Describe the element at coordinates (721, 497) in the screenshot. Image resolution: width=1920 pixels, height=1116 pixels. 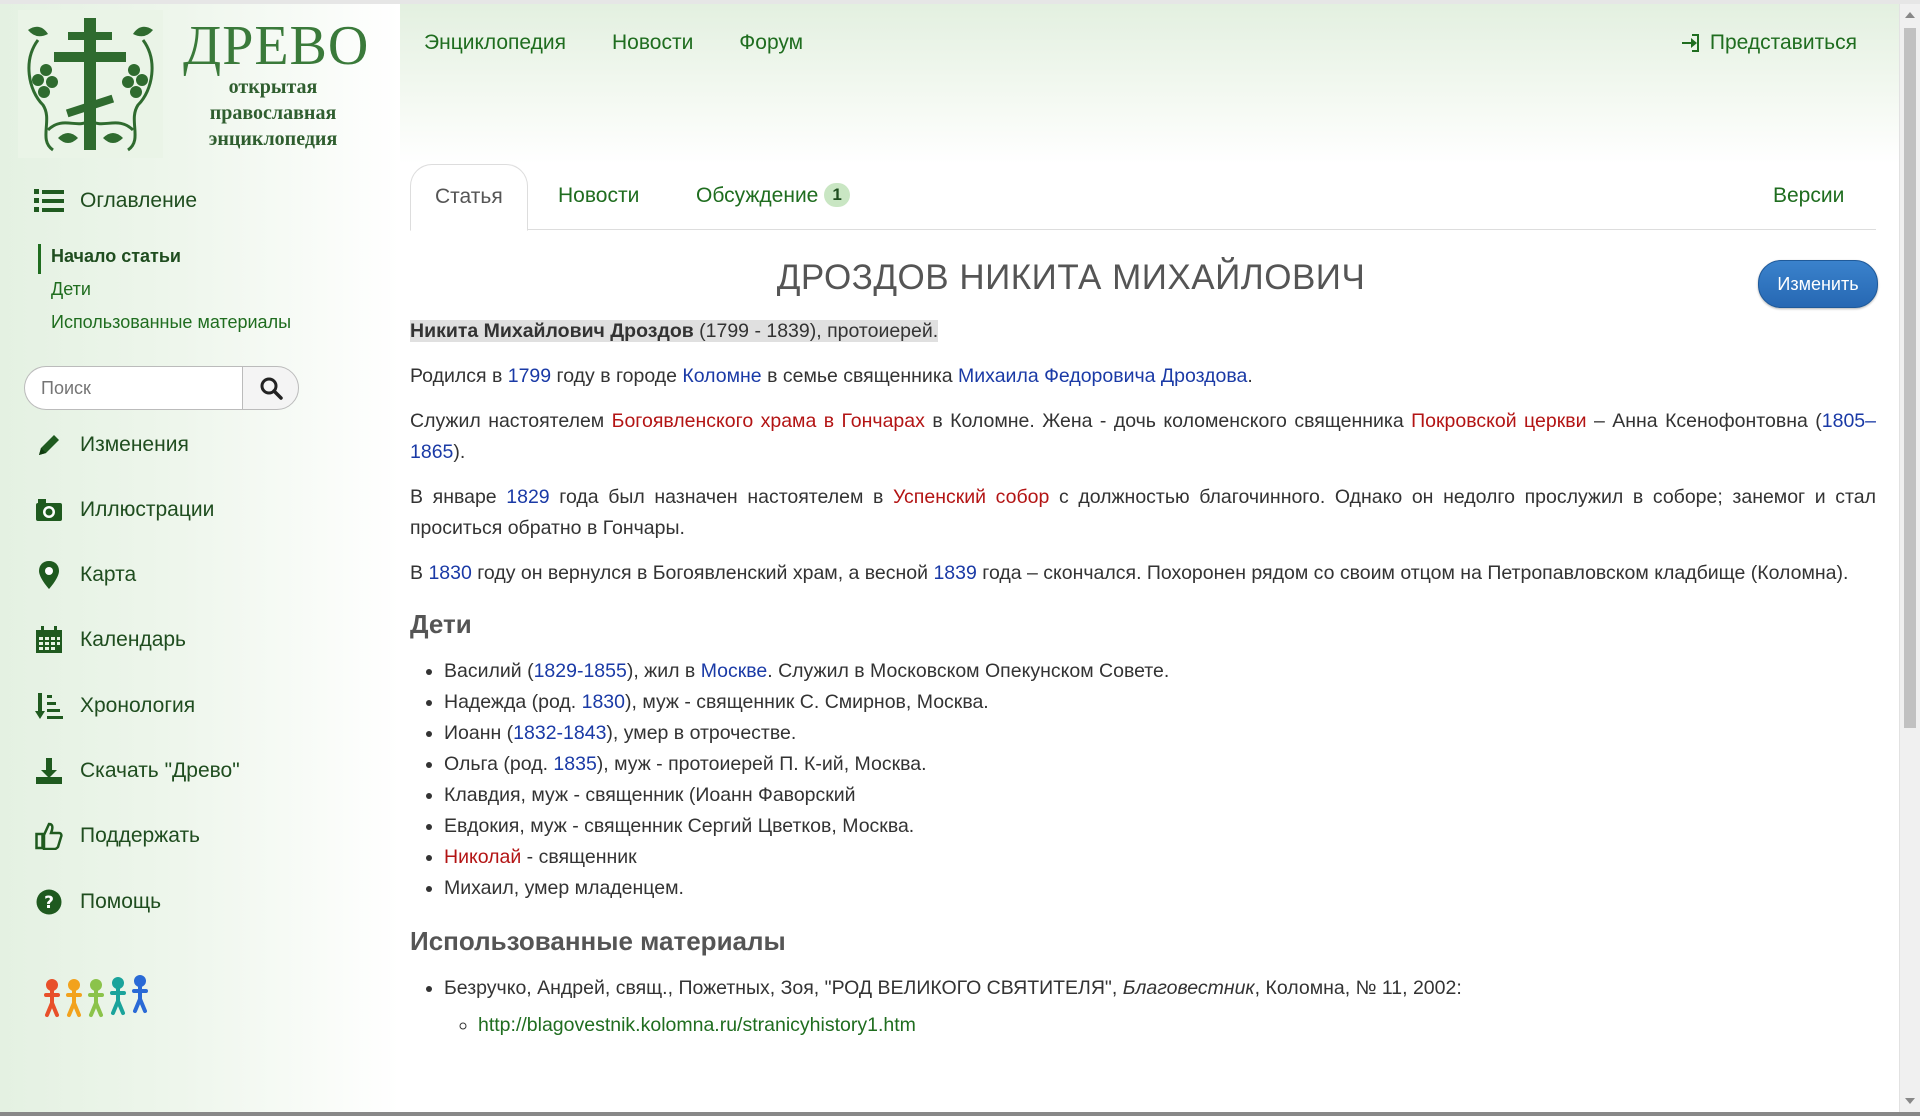
I see `text: года был назначен настоятелем в` at that location.